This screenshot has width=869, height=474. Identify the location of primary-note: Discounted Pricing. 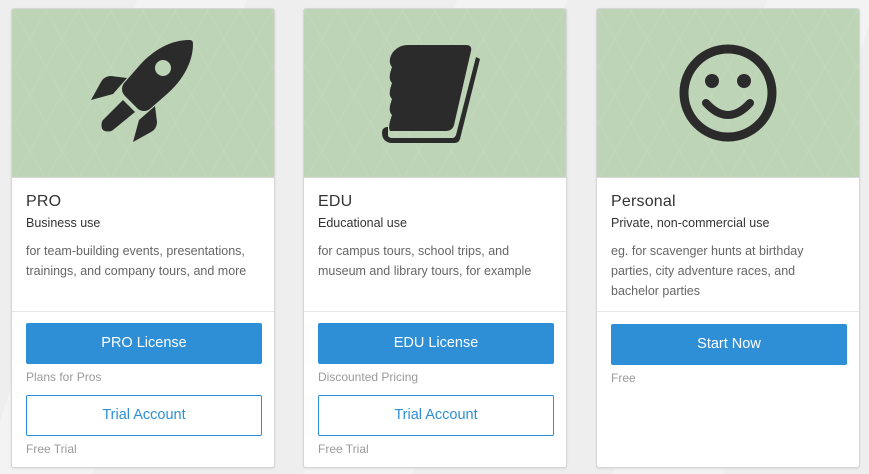
(368, 377).